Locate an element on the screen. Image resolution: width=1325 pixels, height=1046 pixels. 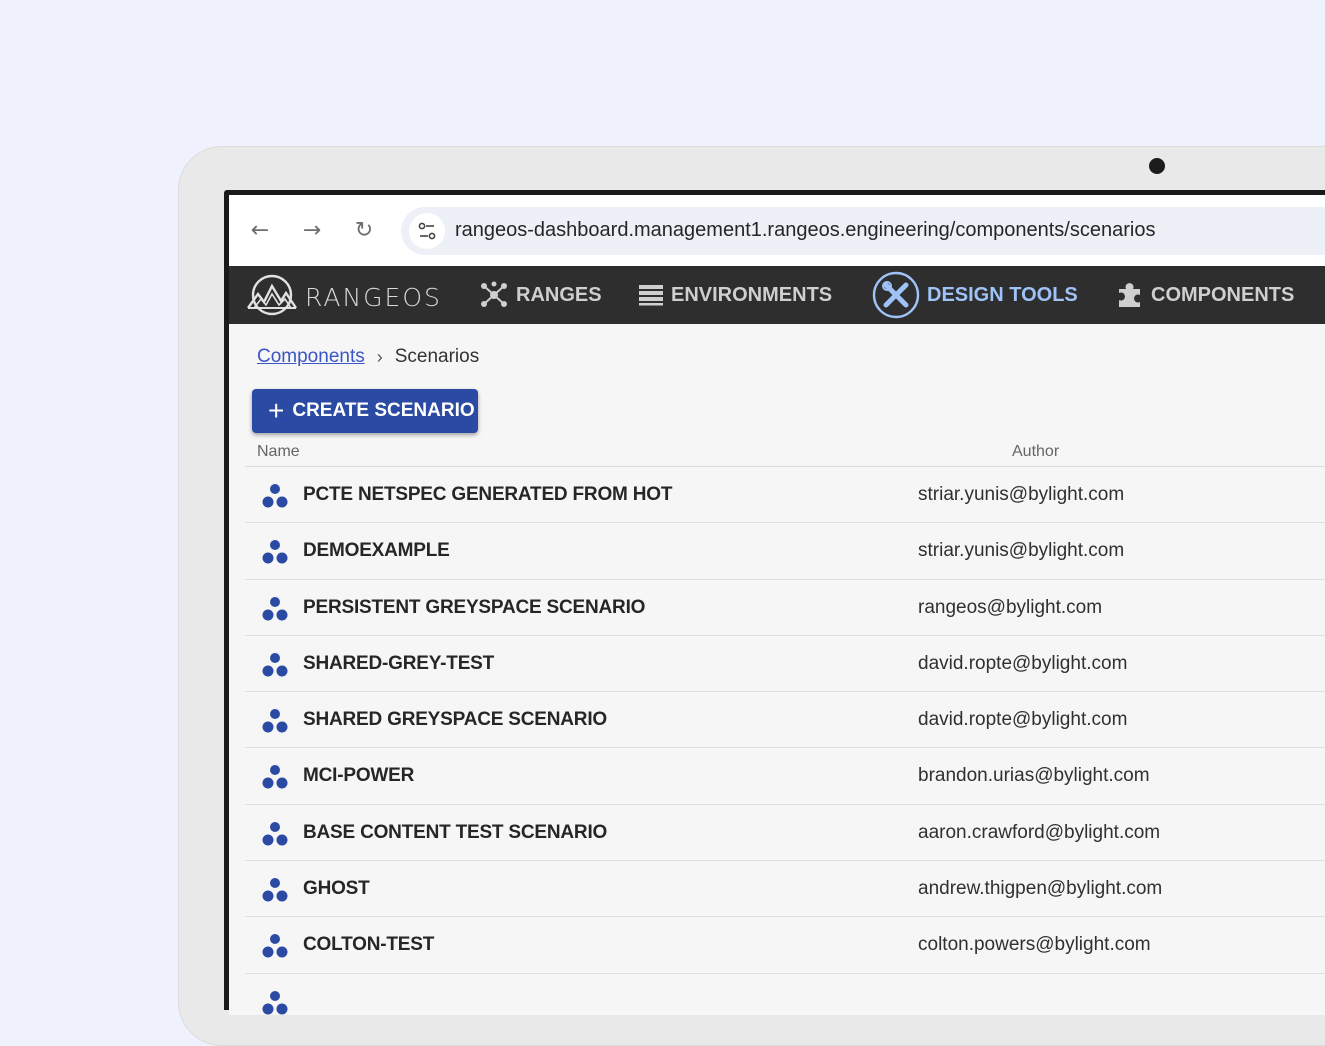
forward-icon: → is located at coordinates (312, 231).